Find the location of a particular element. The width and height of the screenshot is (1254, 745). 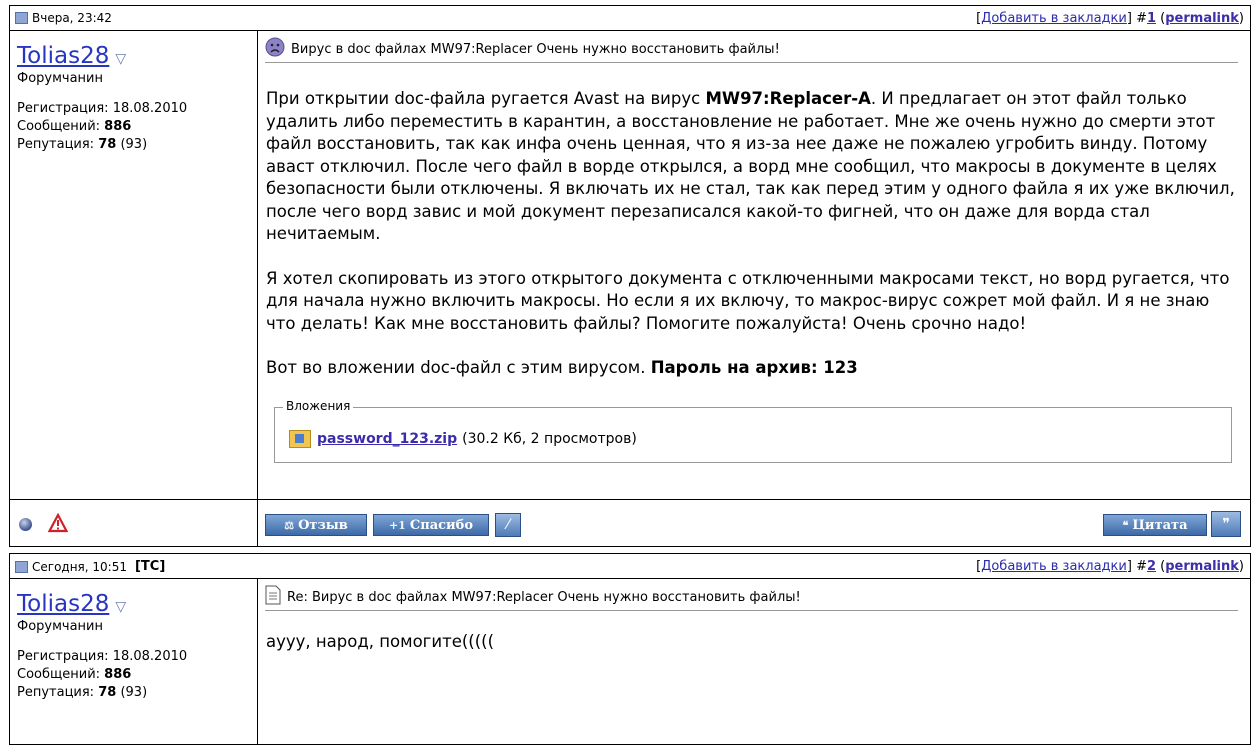

post-footer: ⚖ Отзыв +1 Спасибо ⁄ ❝ Цитата ❞ is located at coordinates (630, 522).